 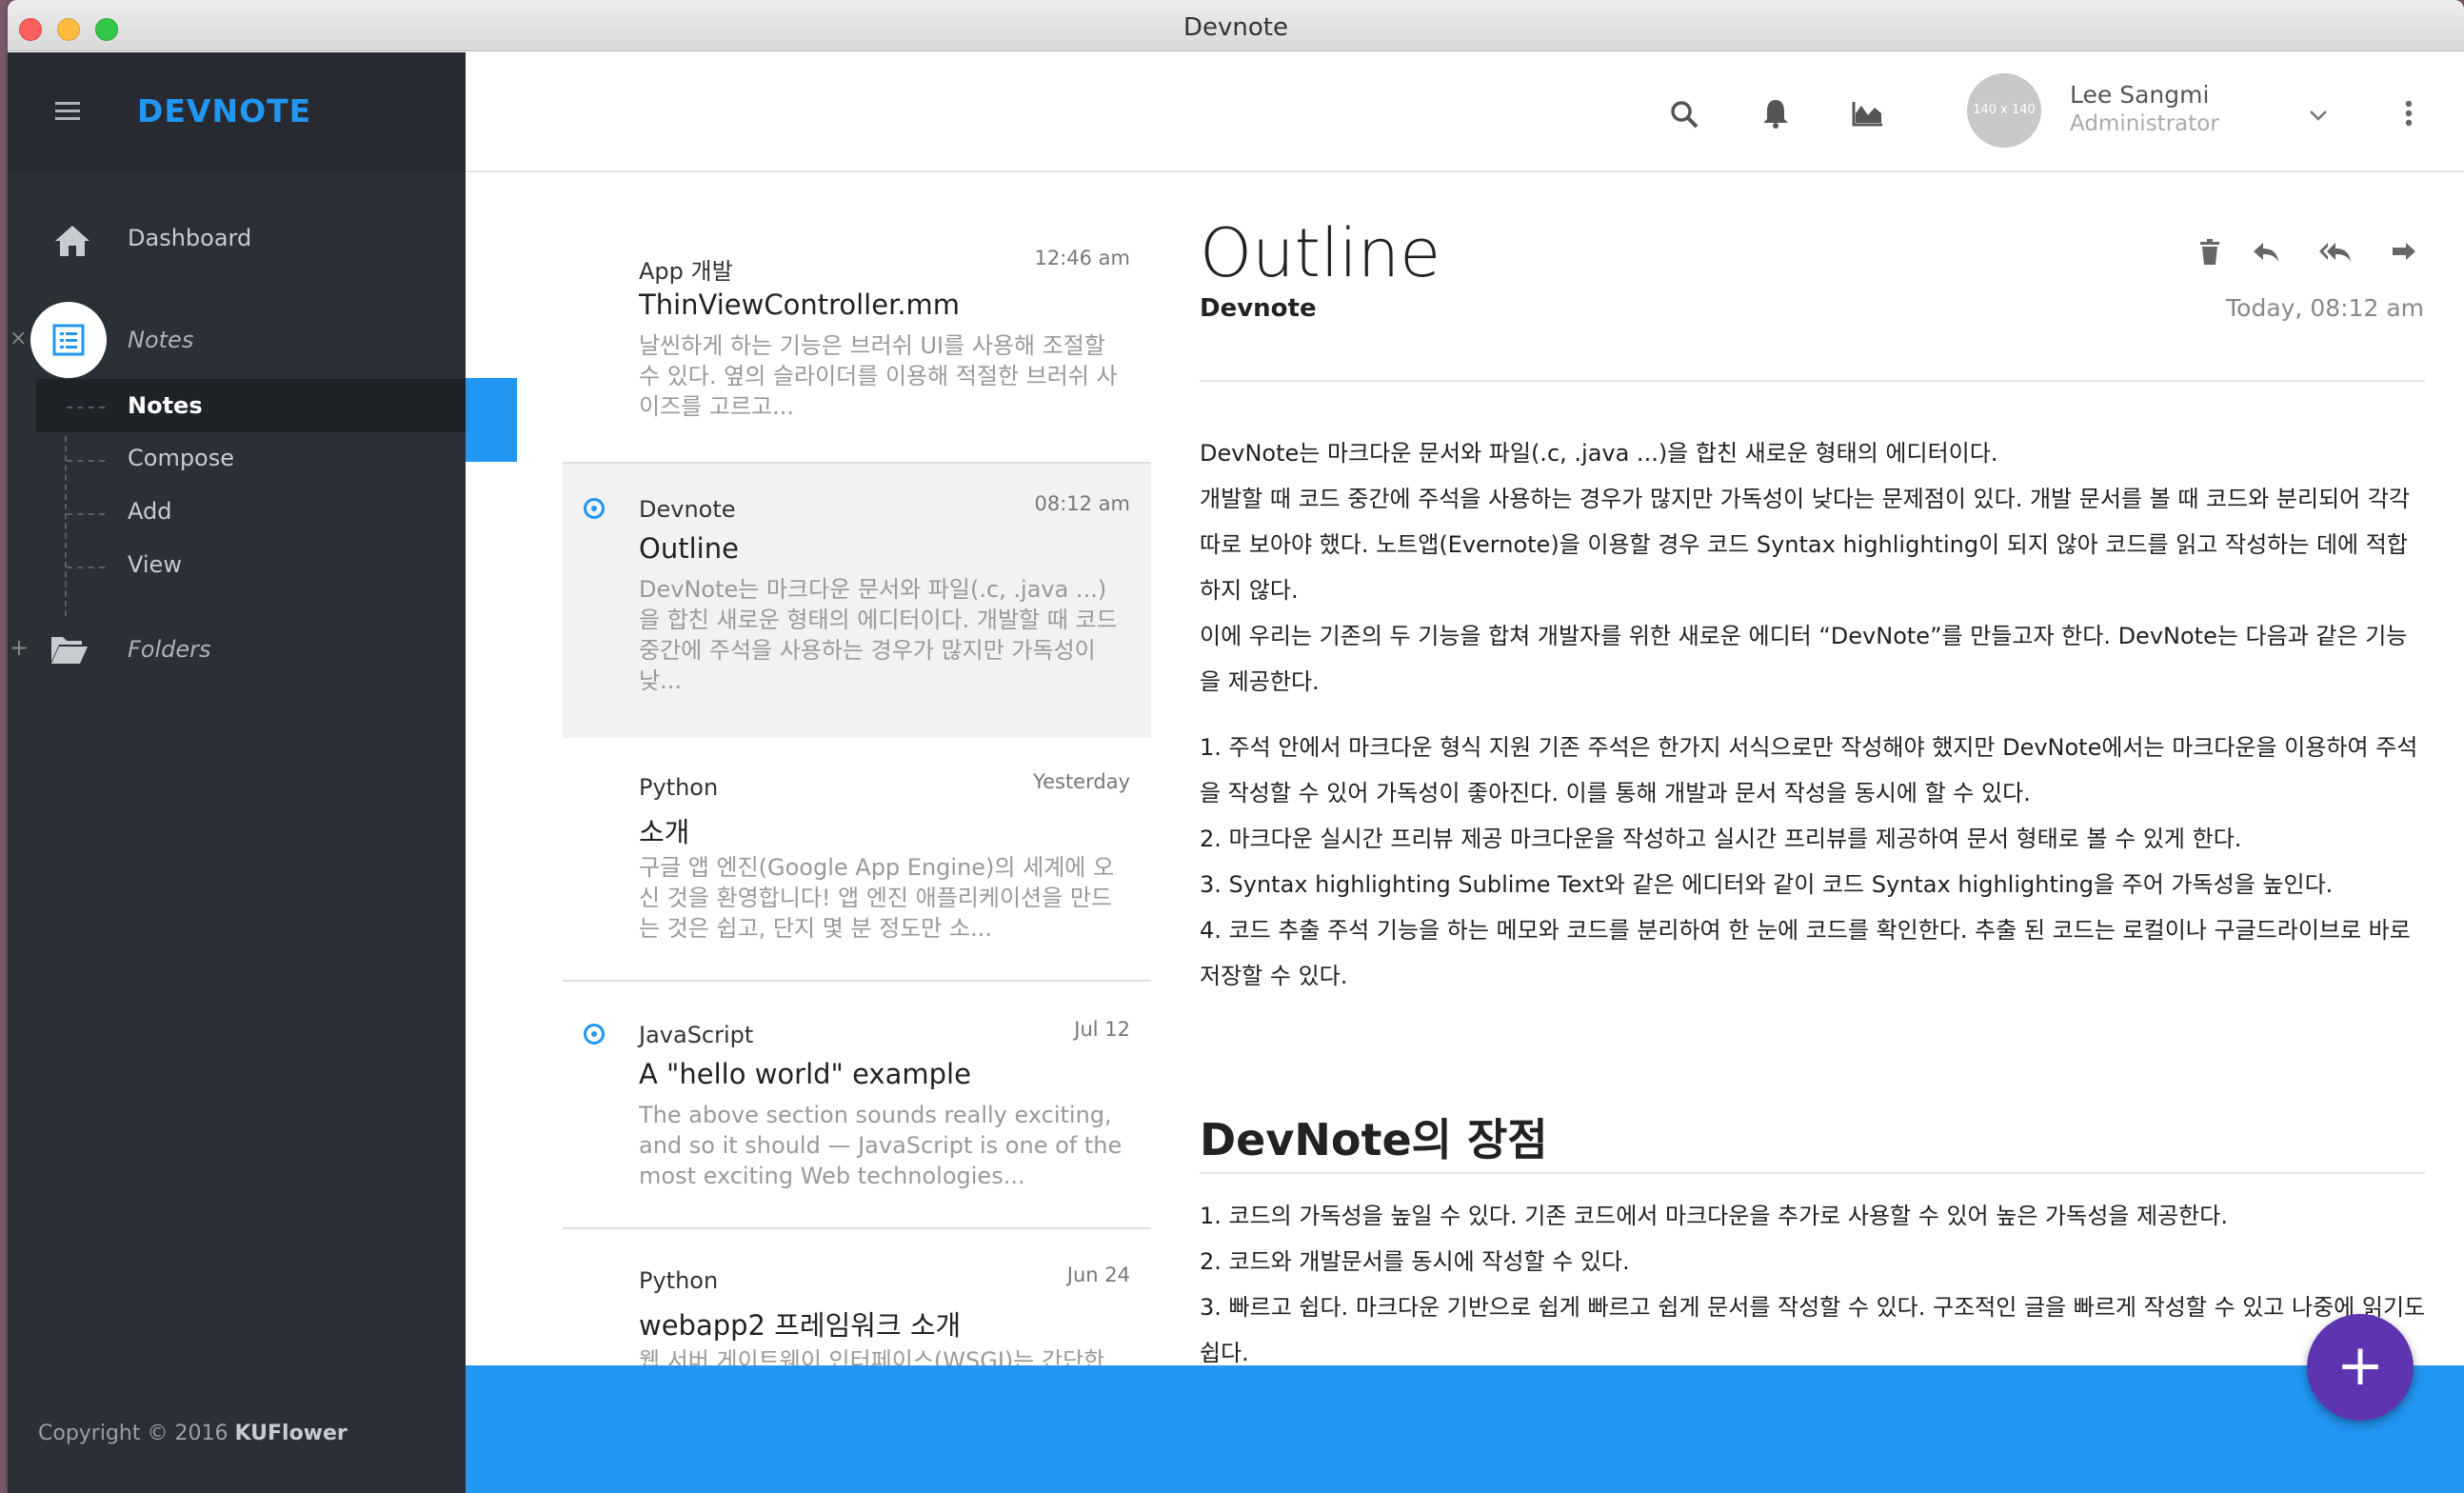 I want to click on user-avatar: 140 x 140, so click(x=2004, y=110).